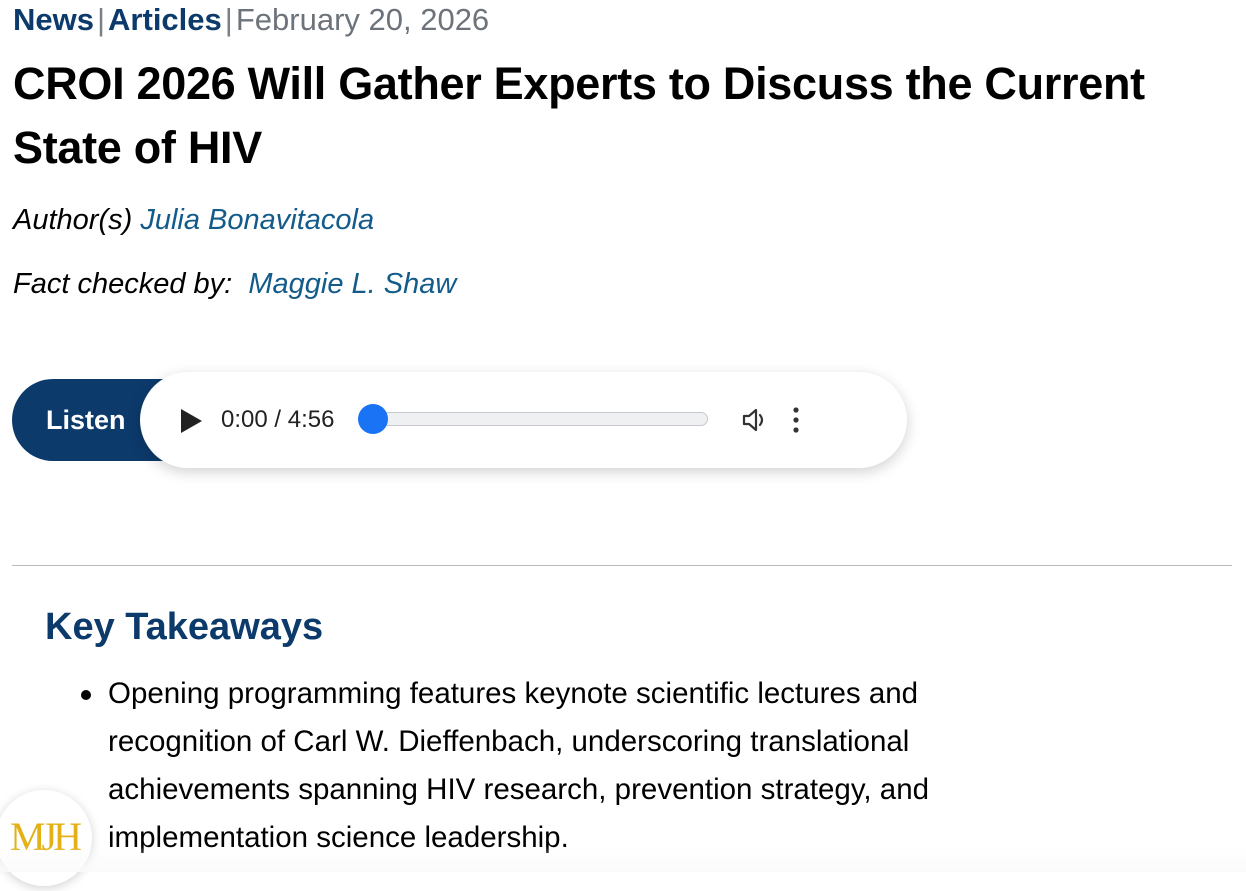  I want to click on breadcrumb: News|Articles|February 20, 2026, so click(251, 20).